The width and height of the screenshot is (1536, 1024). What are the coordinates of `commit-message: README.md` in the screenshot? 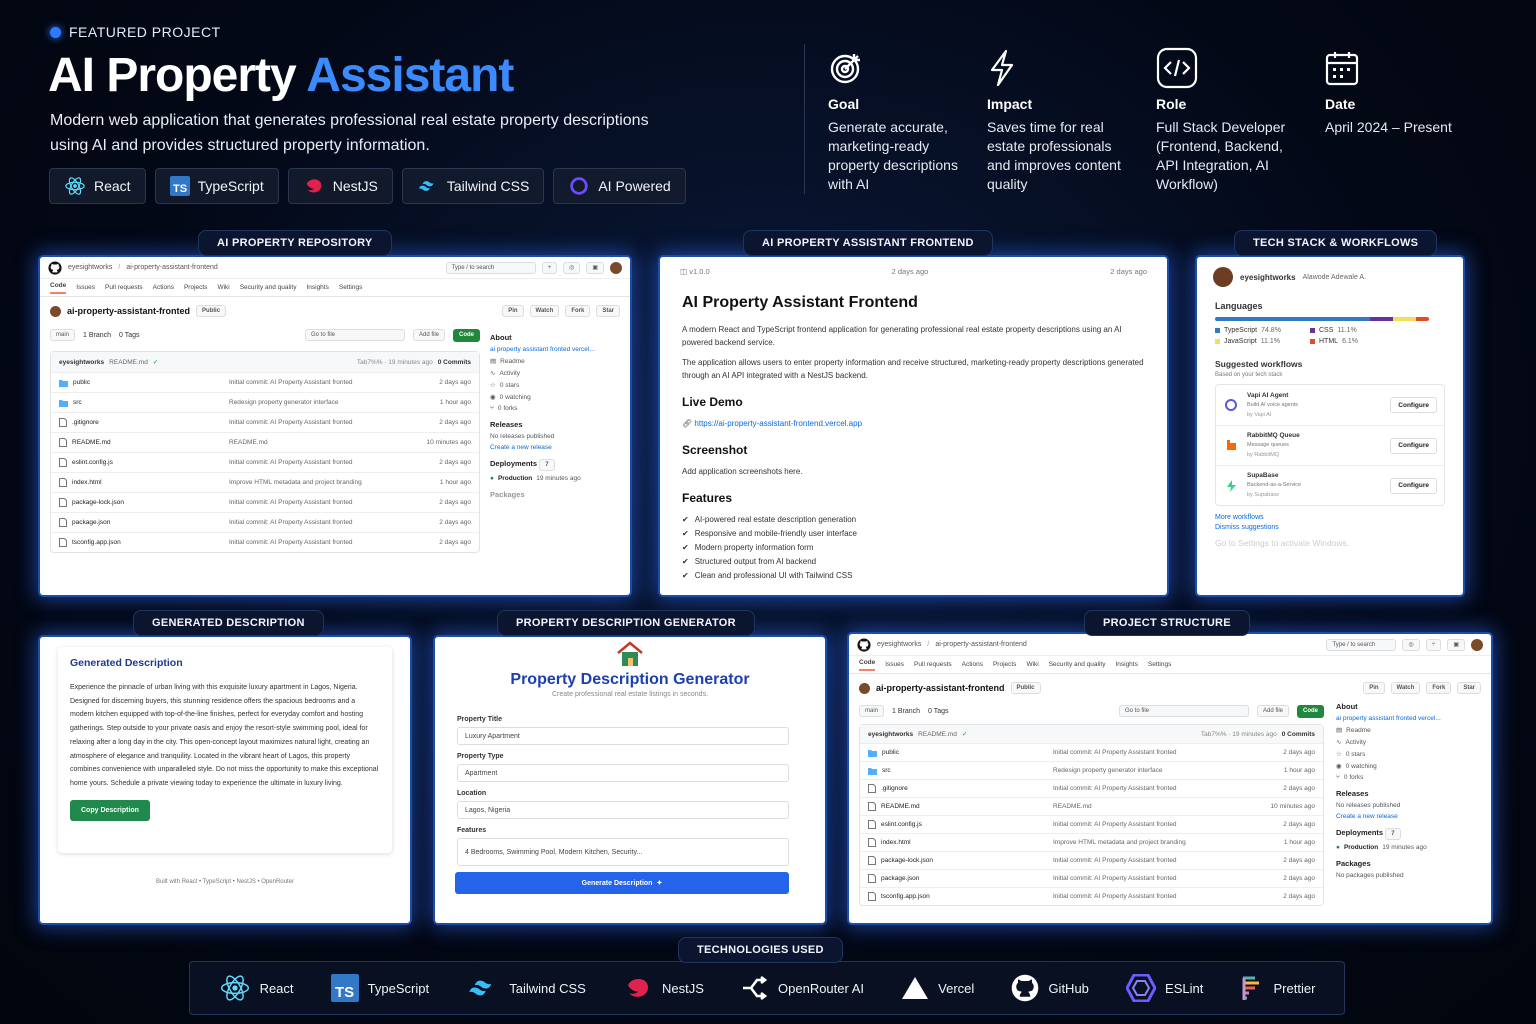 It's located at (320, 442).